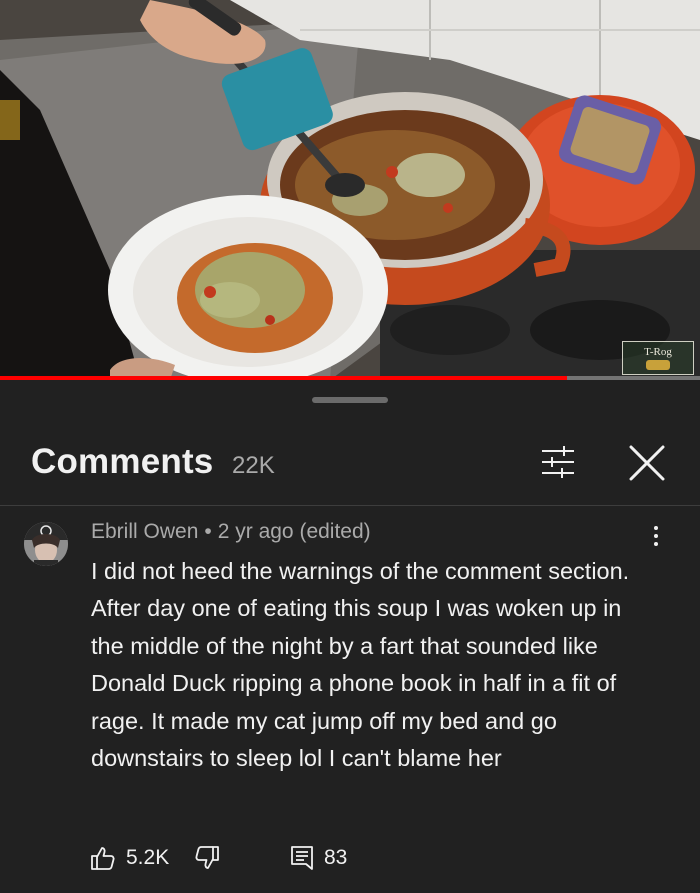 Image resolution: width=700 pixels, height=893 pixels. I want to click on watermark-text: T-Rog, so click(658, 352).